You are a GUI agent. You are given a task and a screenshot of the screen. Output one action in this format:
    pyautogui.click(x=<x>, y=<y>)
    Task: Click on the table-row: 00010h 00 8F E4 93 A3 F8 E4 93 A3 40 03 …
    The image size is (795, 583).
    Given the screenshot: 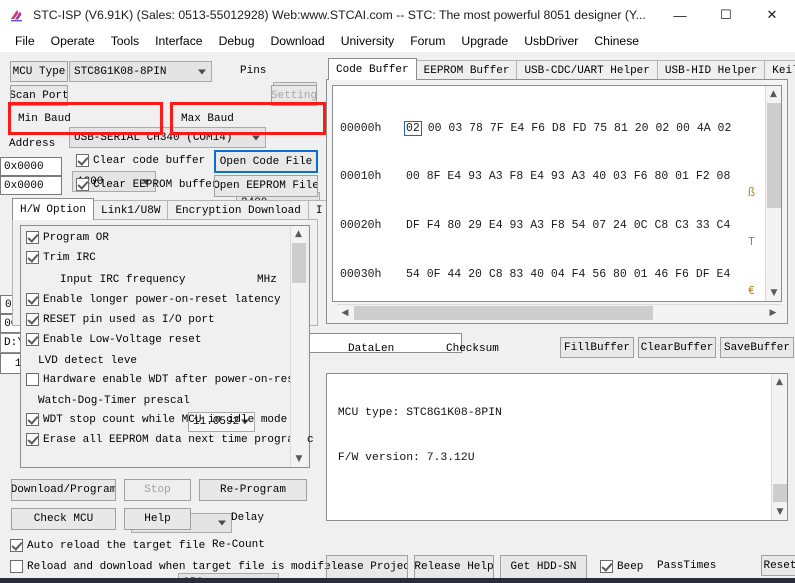 What is the action you would take?
    pyautogui.click(x=540, y=177)
    